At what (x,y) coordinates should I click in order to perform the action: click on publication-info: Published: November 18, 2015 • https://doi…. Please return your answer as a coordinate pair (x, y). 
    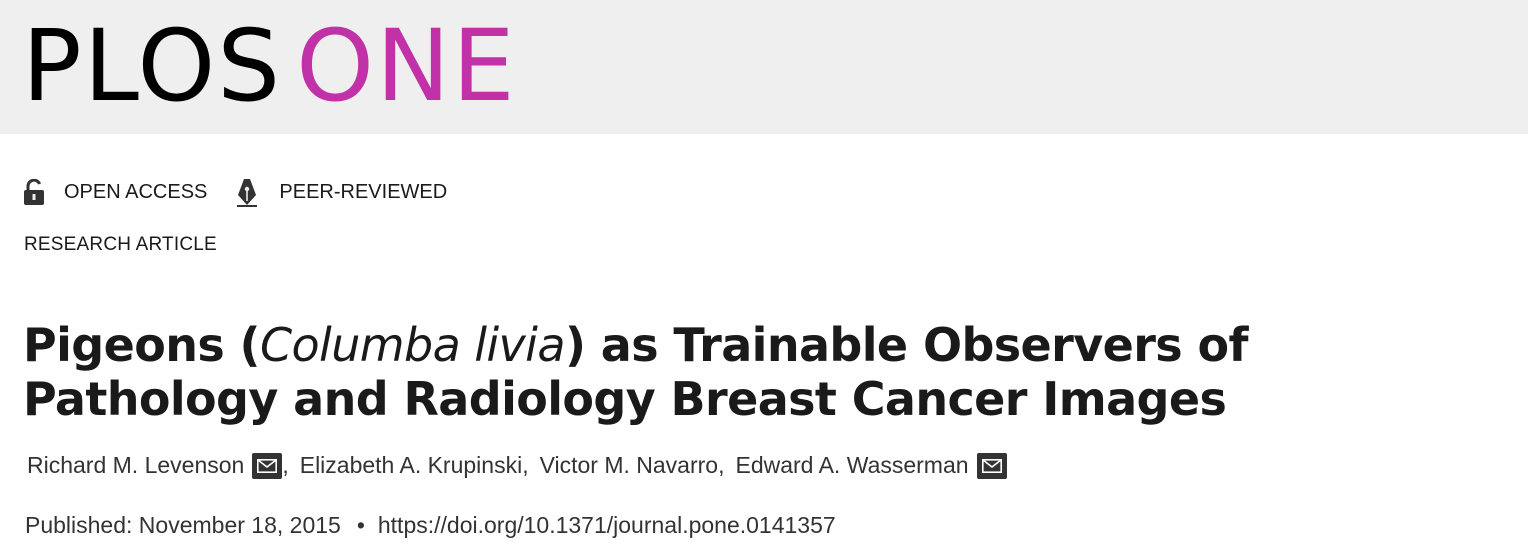
    Looking at the image, I should click on (430, 525).